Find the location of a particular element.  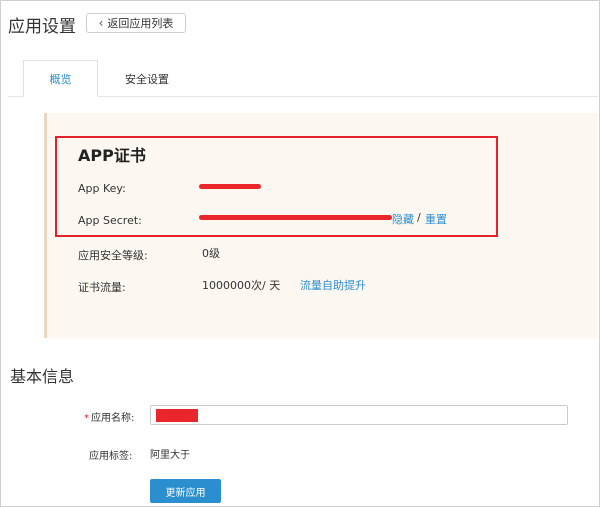

chevron-left-icon: ‹ is located at coordinates (101, 23).